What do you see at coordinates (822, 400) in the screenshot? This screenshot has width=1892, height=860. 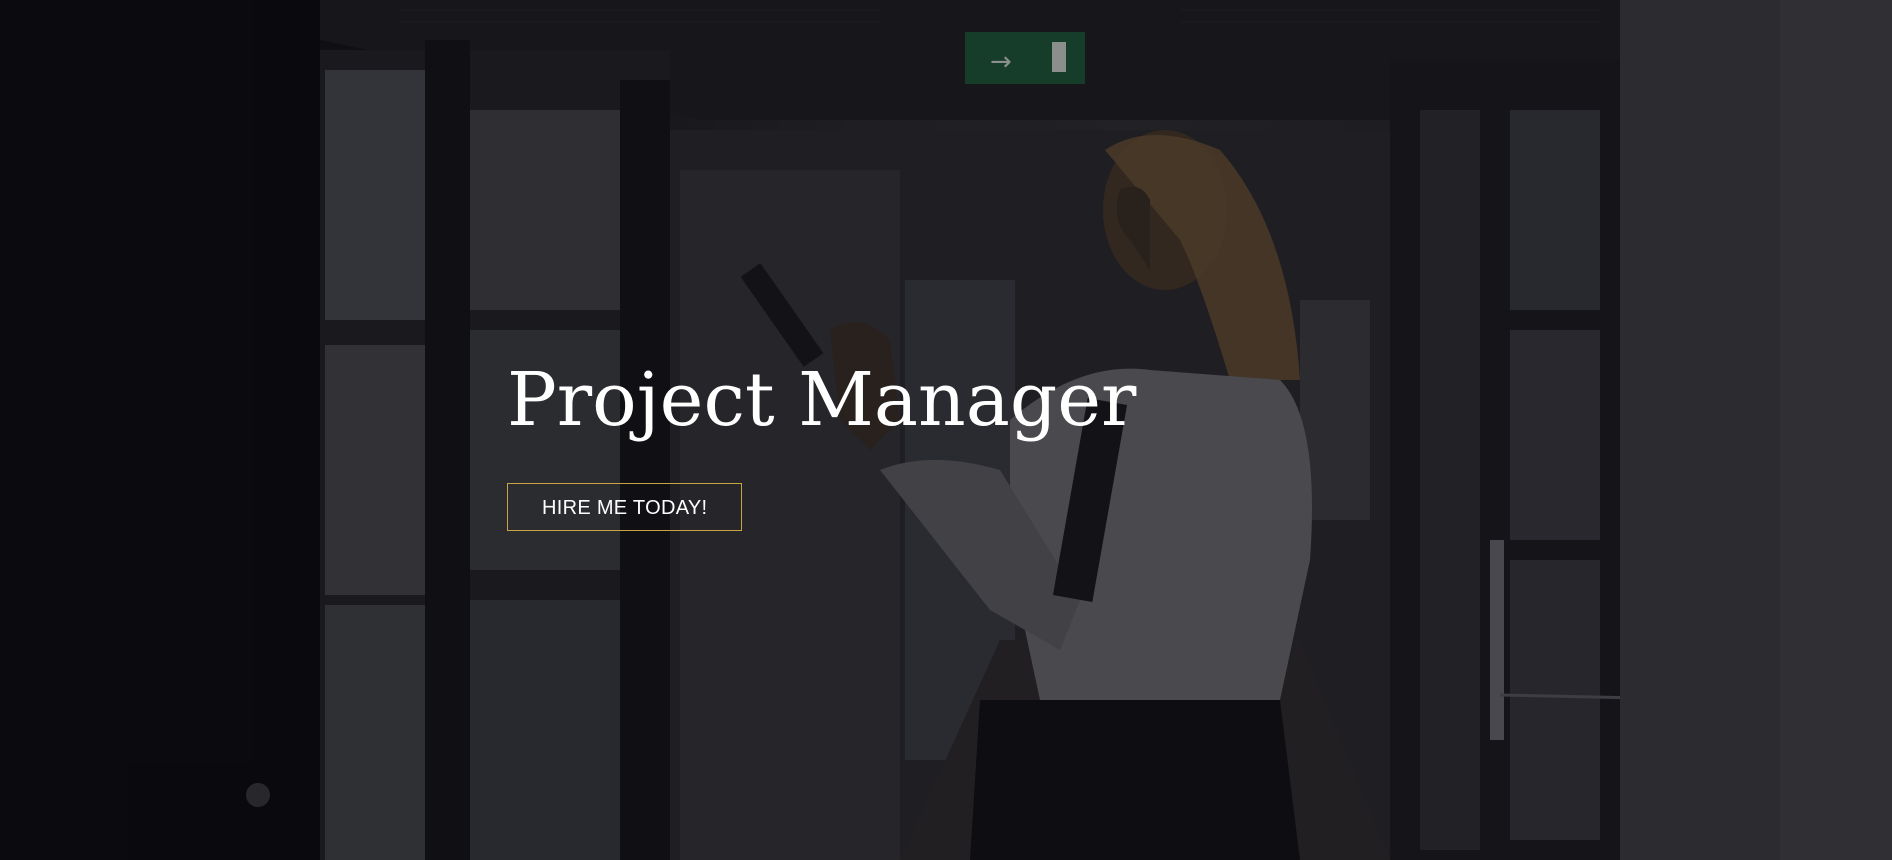 I see `hero-title: Project Manager` at bounding box center [822, 400].